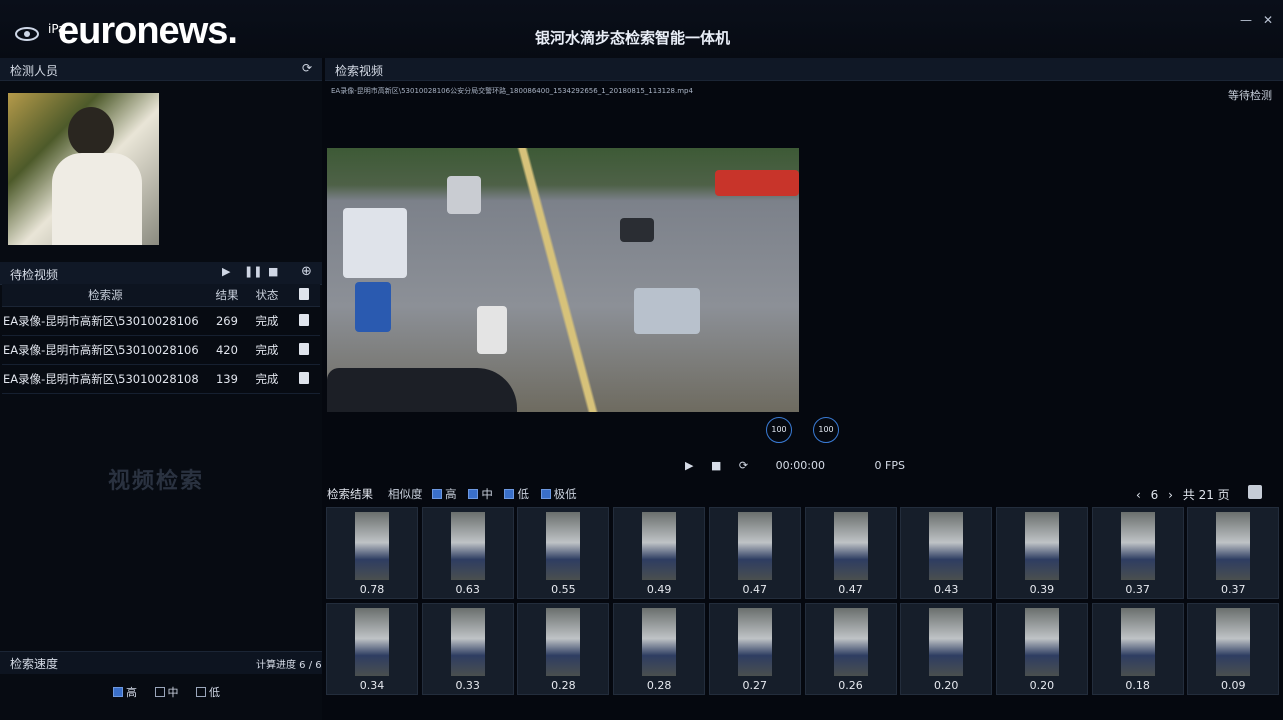 The height and width of the screenshot is (720, 1283). Describe the element at coordinates (755, 685) in the screenshot. I see `similarity-score: 0.27` at that location.